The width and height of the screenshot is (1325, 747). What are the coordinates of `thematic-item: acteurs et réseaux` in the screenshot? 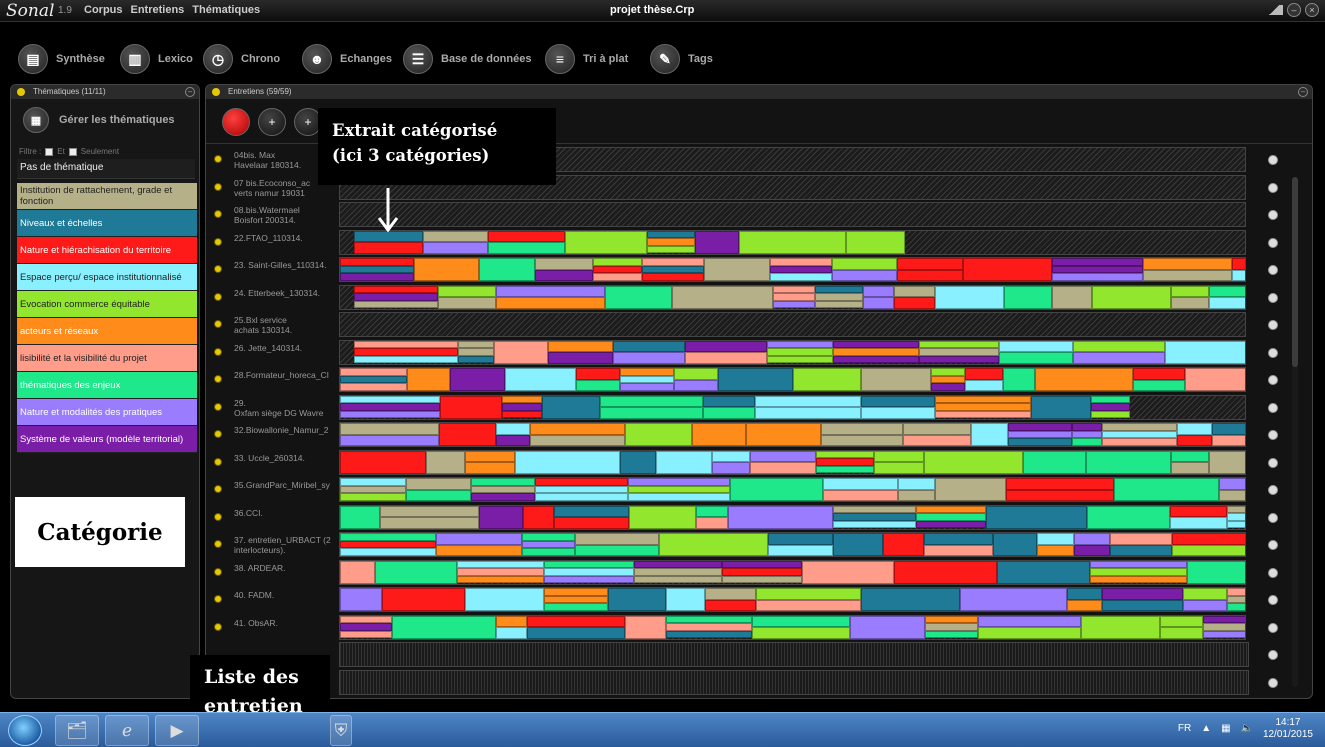 It's located at (107, 331).